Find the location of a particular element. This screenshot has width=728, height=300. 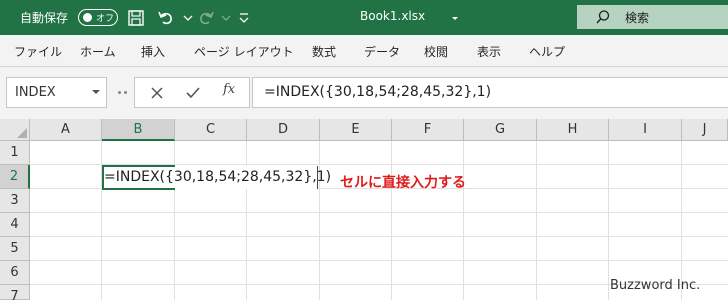

title-dropdown-icon is located at coordinates (455, 18).